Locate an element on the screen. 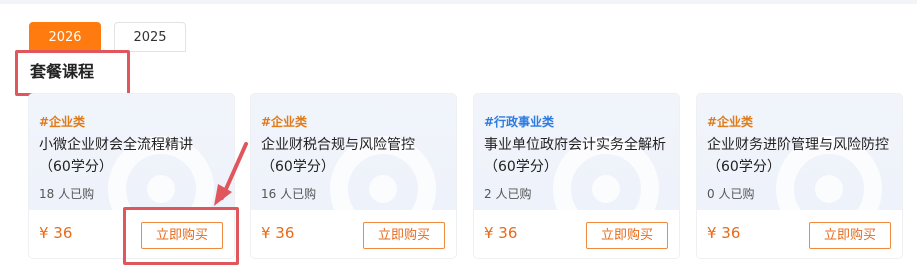 This screenshot has width=917, height=279. course-category-tag: #行政事业类 is located at coordinates (519, 122).